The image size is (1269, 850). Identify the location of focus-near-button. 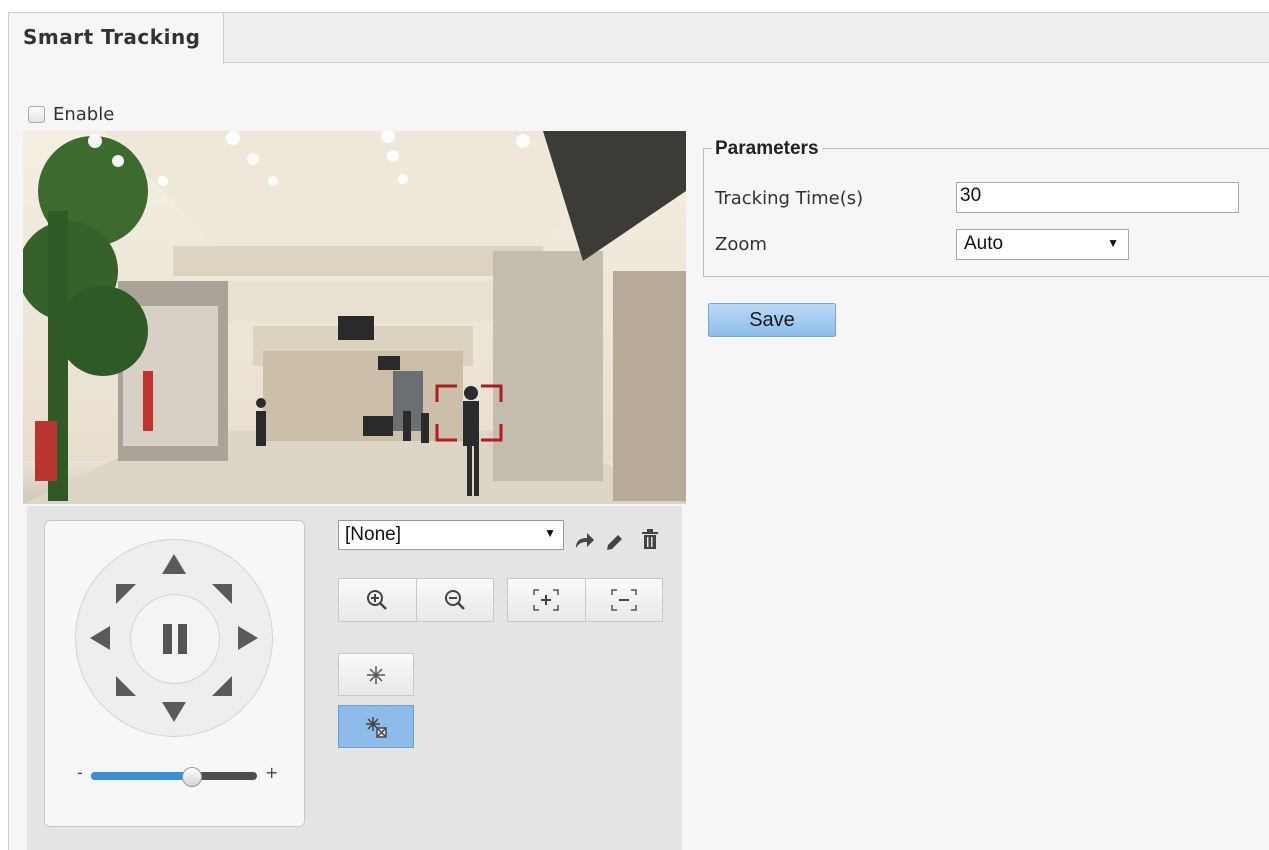
(546, 600).